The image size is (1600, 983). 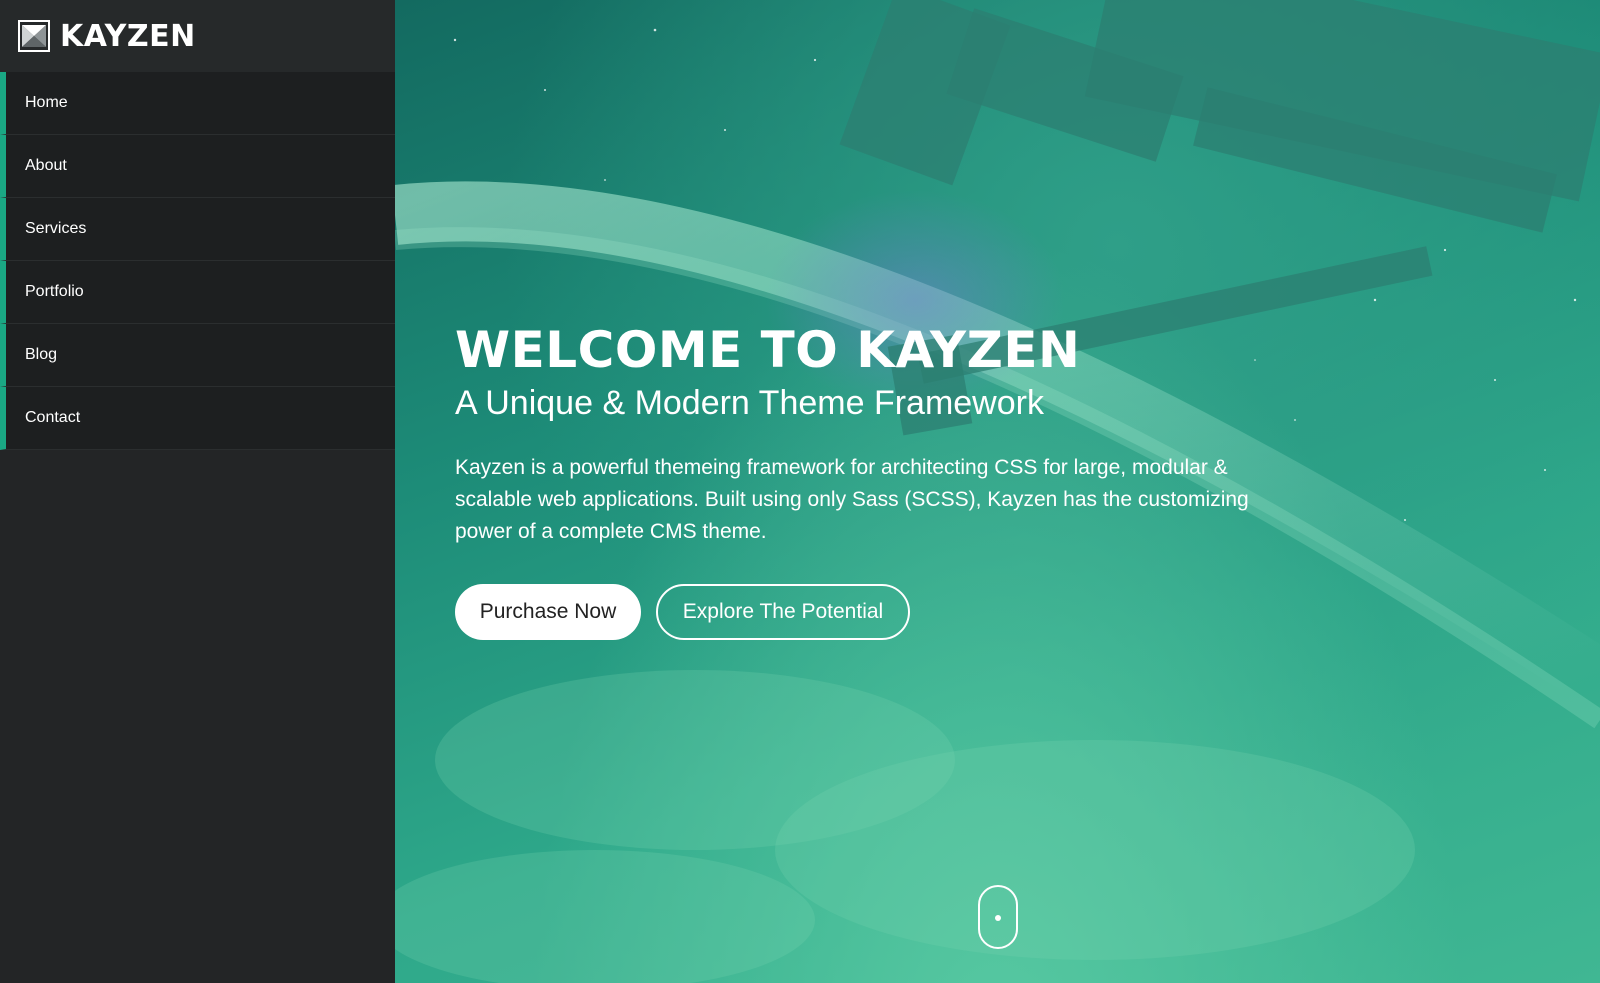 I want to click on sidebar-item-contact: Contact, so click(x=197, y=418).